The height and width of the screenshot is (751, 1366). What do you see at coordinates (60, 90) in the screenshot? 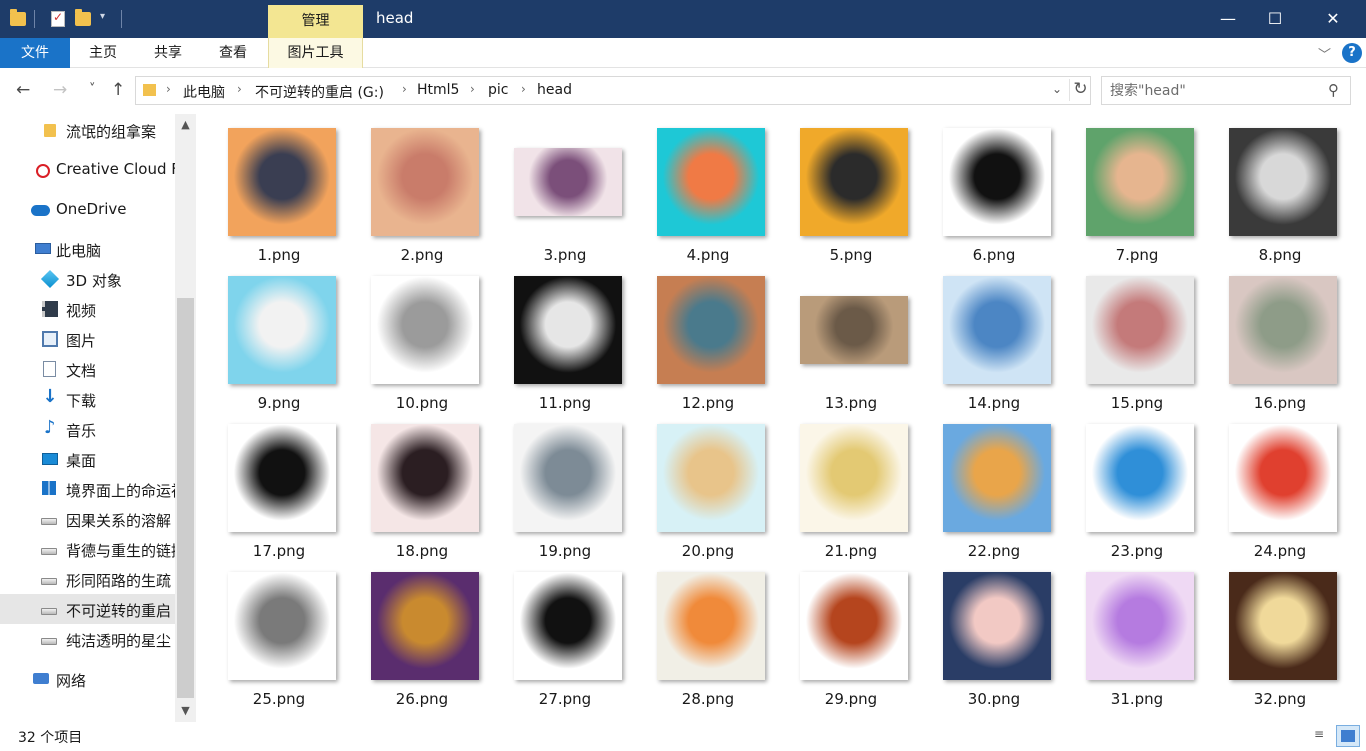
I see `forward-button: →` at bounding box center [60, 90].